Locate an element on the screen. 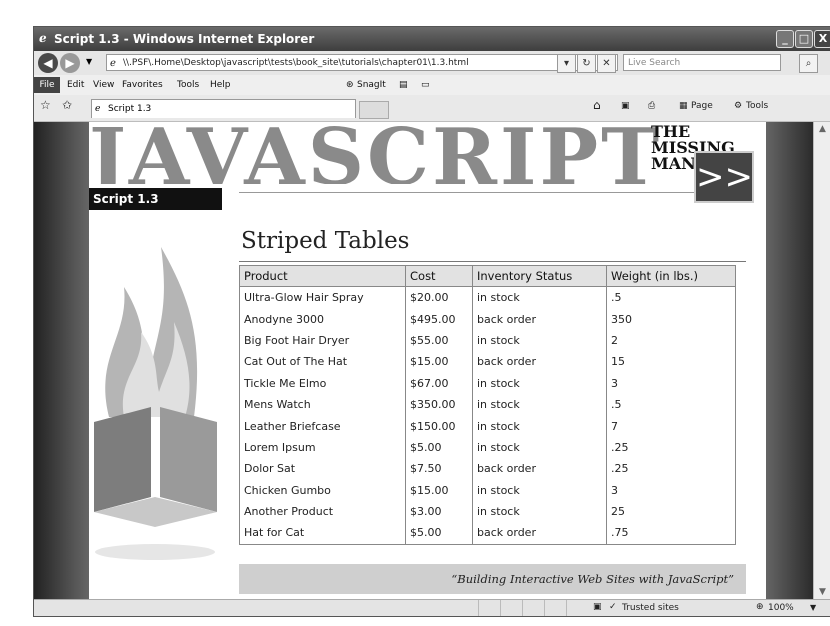 This screenshot has width=830, height=626. page-title: Striped Tables is located at coordinates (325, 241).